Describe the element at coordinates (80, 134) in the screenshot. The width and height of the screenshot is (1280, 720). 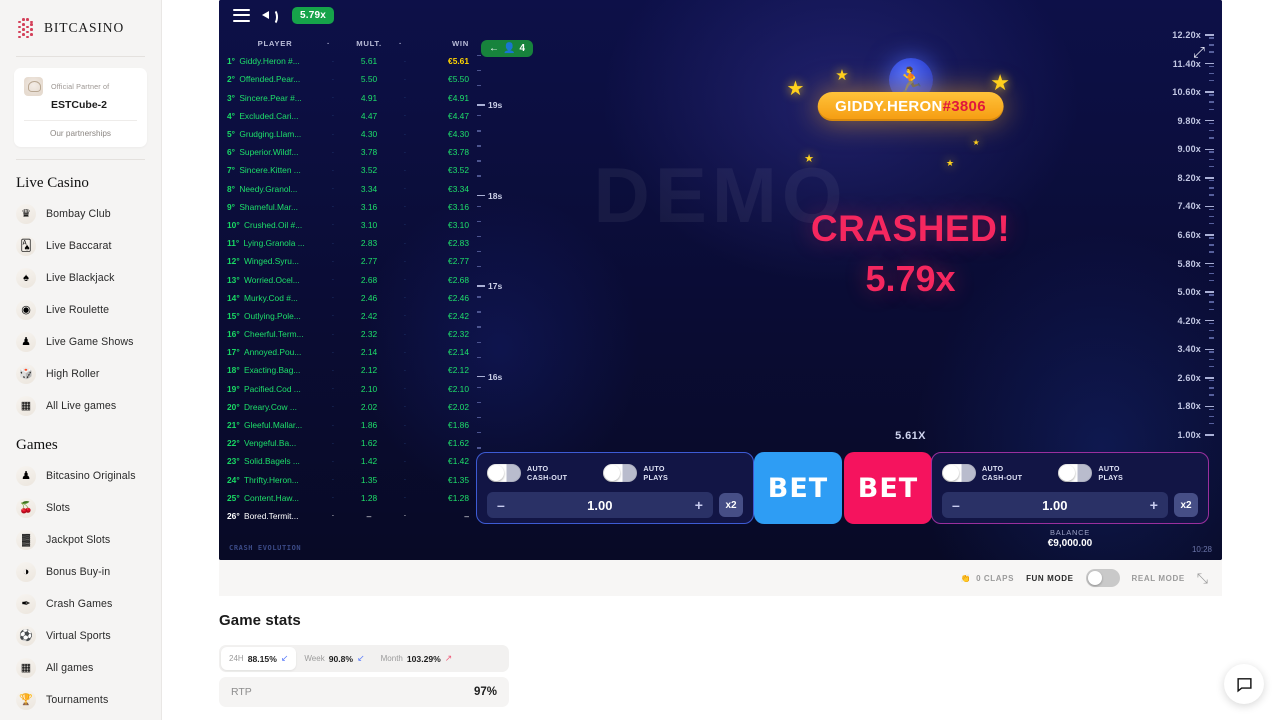
I see `partnerships-link: Our partnerships` at that location.